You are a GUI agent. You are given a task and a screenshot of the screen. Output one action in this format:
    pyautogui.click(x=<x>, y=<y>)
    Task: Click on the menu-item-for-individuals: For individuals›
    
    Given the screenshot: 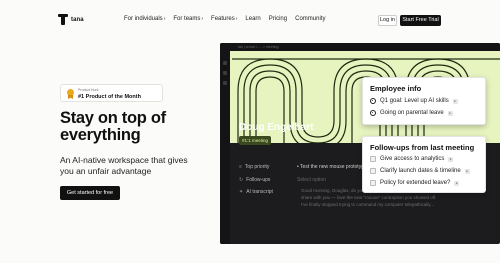 What is the action you would take?
    pyautogui.click(x=144, y=19)
    